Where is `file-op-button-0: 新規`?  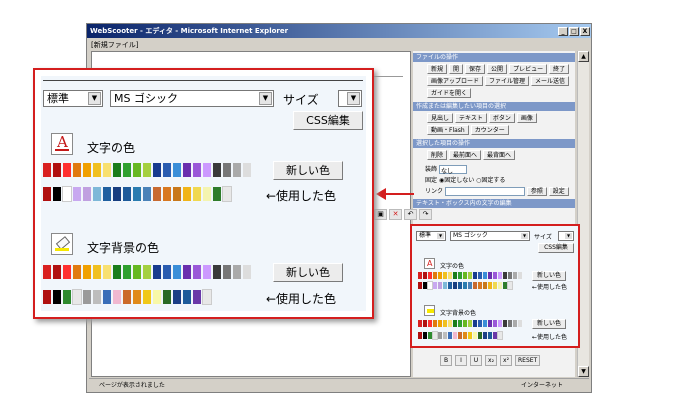
file-op-button-0: 新規 is located at coordinates (437, 69).